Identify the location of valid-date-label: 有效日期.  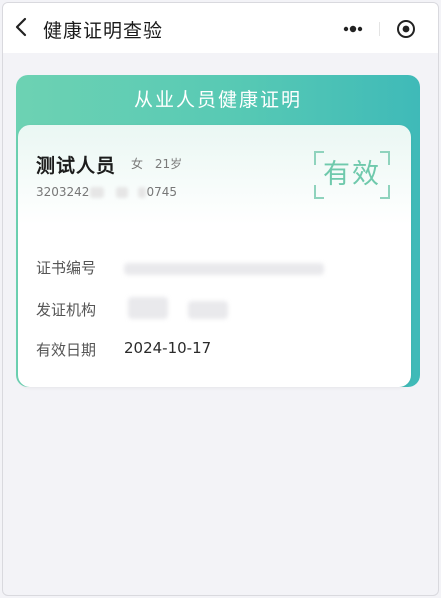
(66, 350).